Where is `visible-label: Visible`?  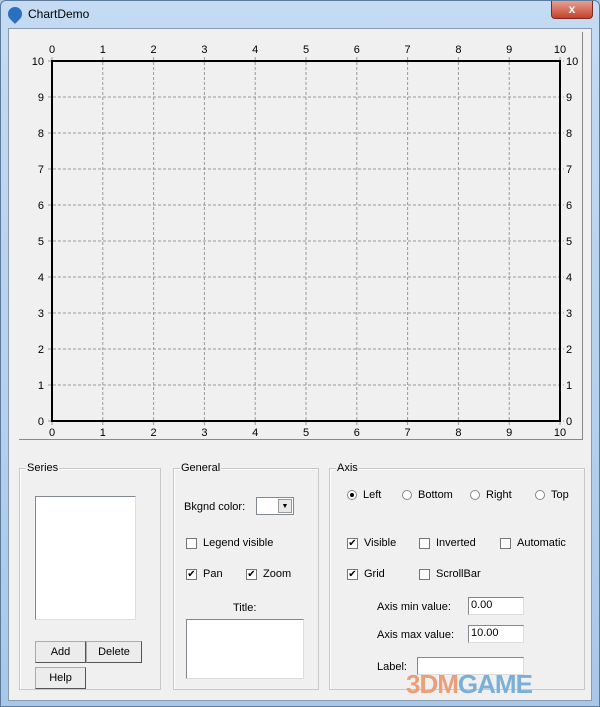
visible-label: Visible is located at coordinates (380, 543).